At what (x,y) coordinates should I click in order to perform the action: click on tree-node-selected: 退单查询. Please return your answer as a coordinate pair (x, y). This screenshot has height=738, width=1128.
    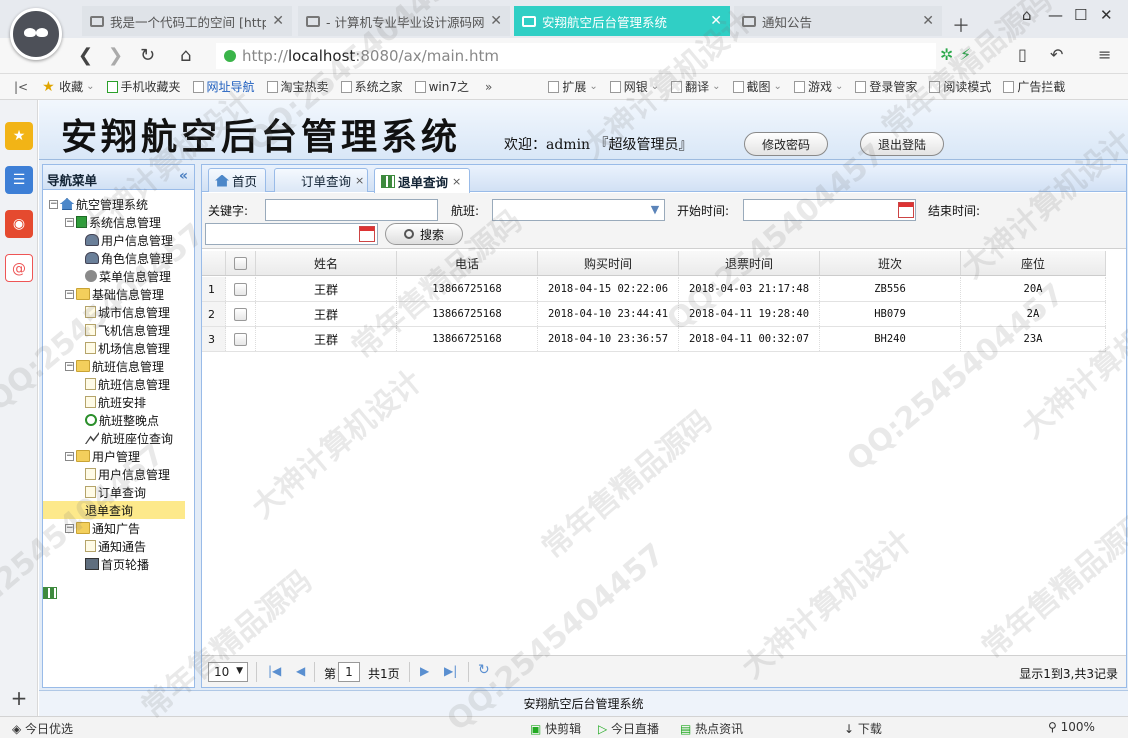
    Looking at the image, I should click on (114, 550).